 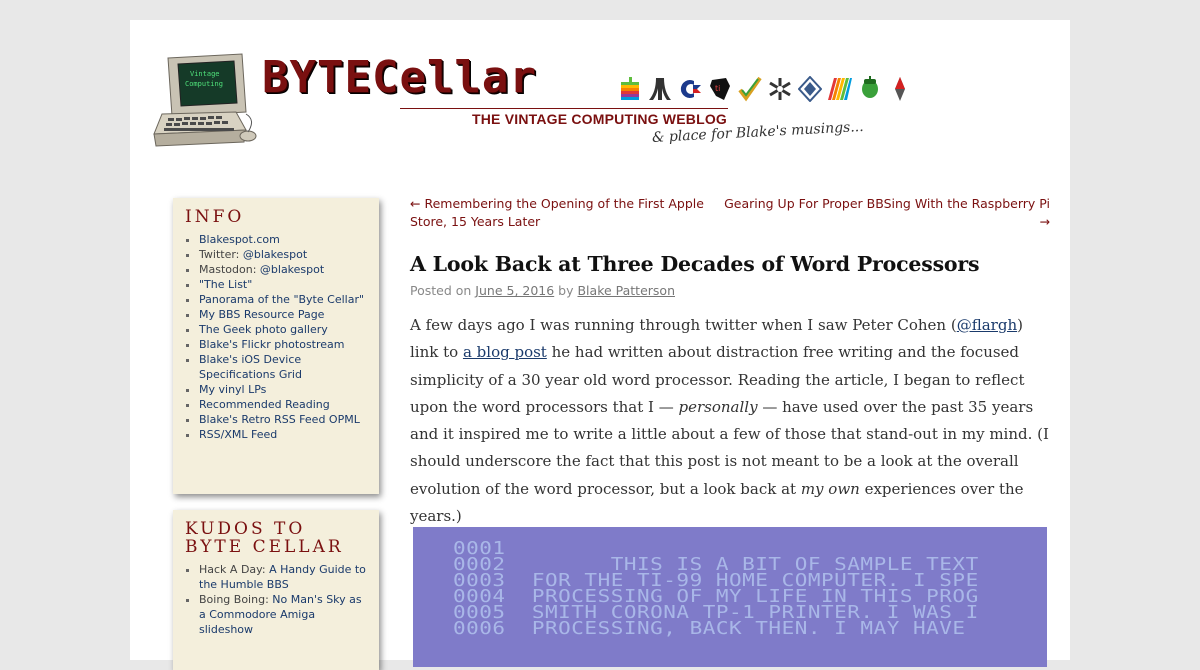 I want to click on snowflake-logo-icon, so click(x=780, y=89).